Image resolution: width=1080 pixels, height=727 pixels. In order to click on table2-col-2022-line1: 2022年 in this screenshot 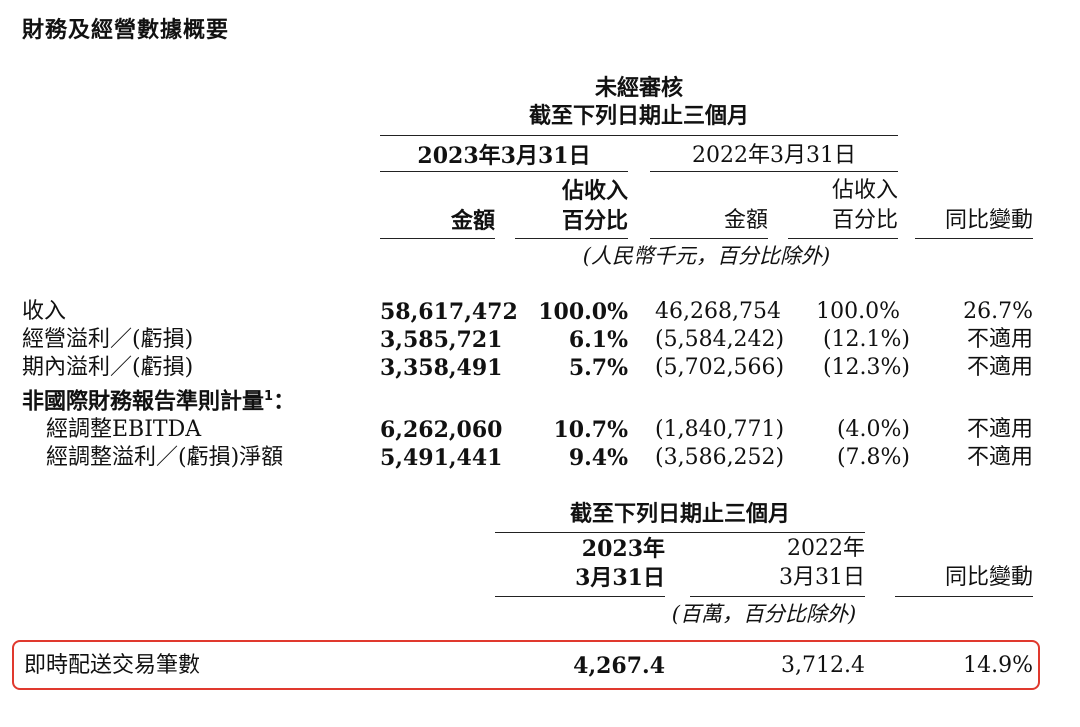, I will do `click(826, 548)`.